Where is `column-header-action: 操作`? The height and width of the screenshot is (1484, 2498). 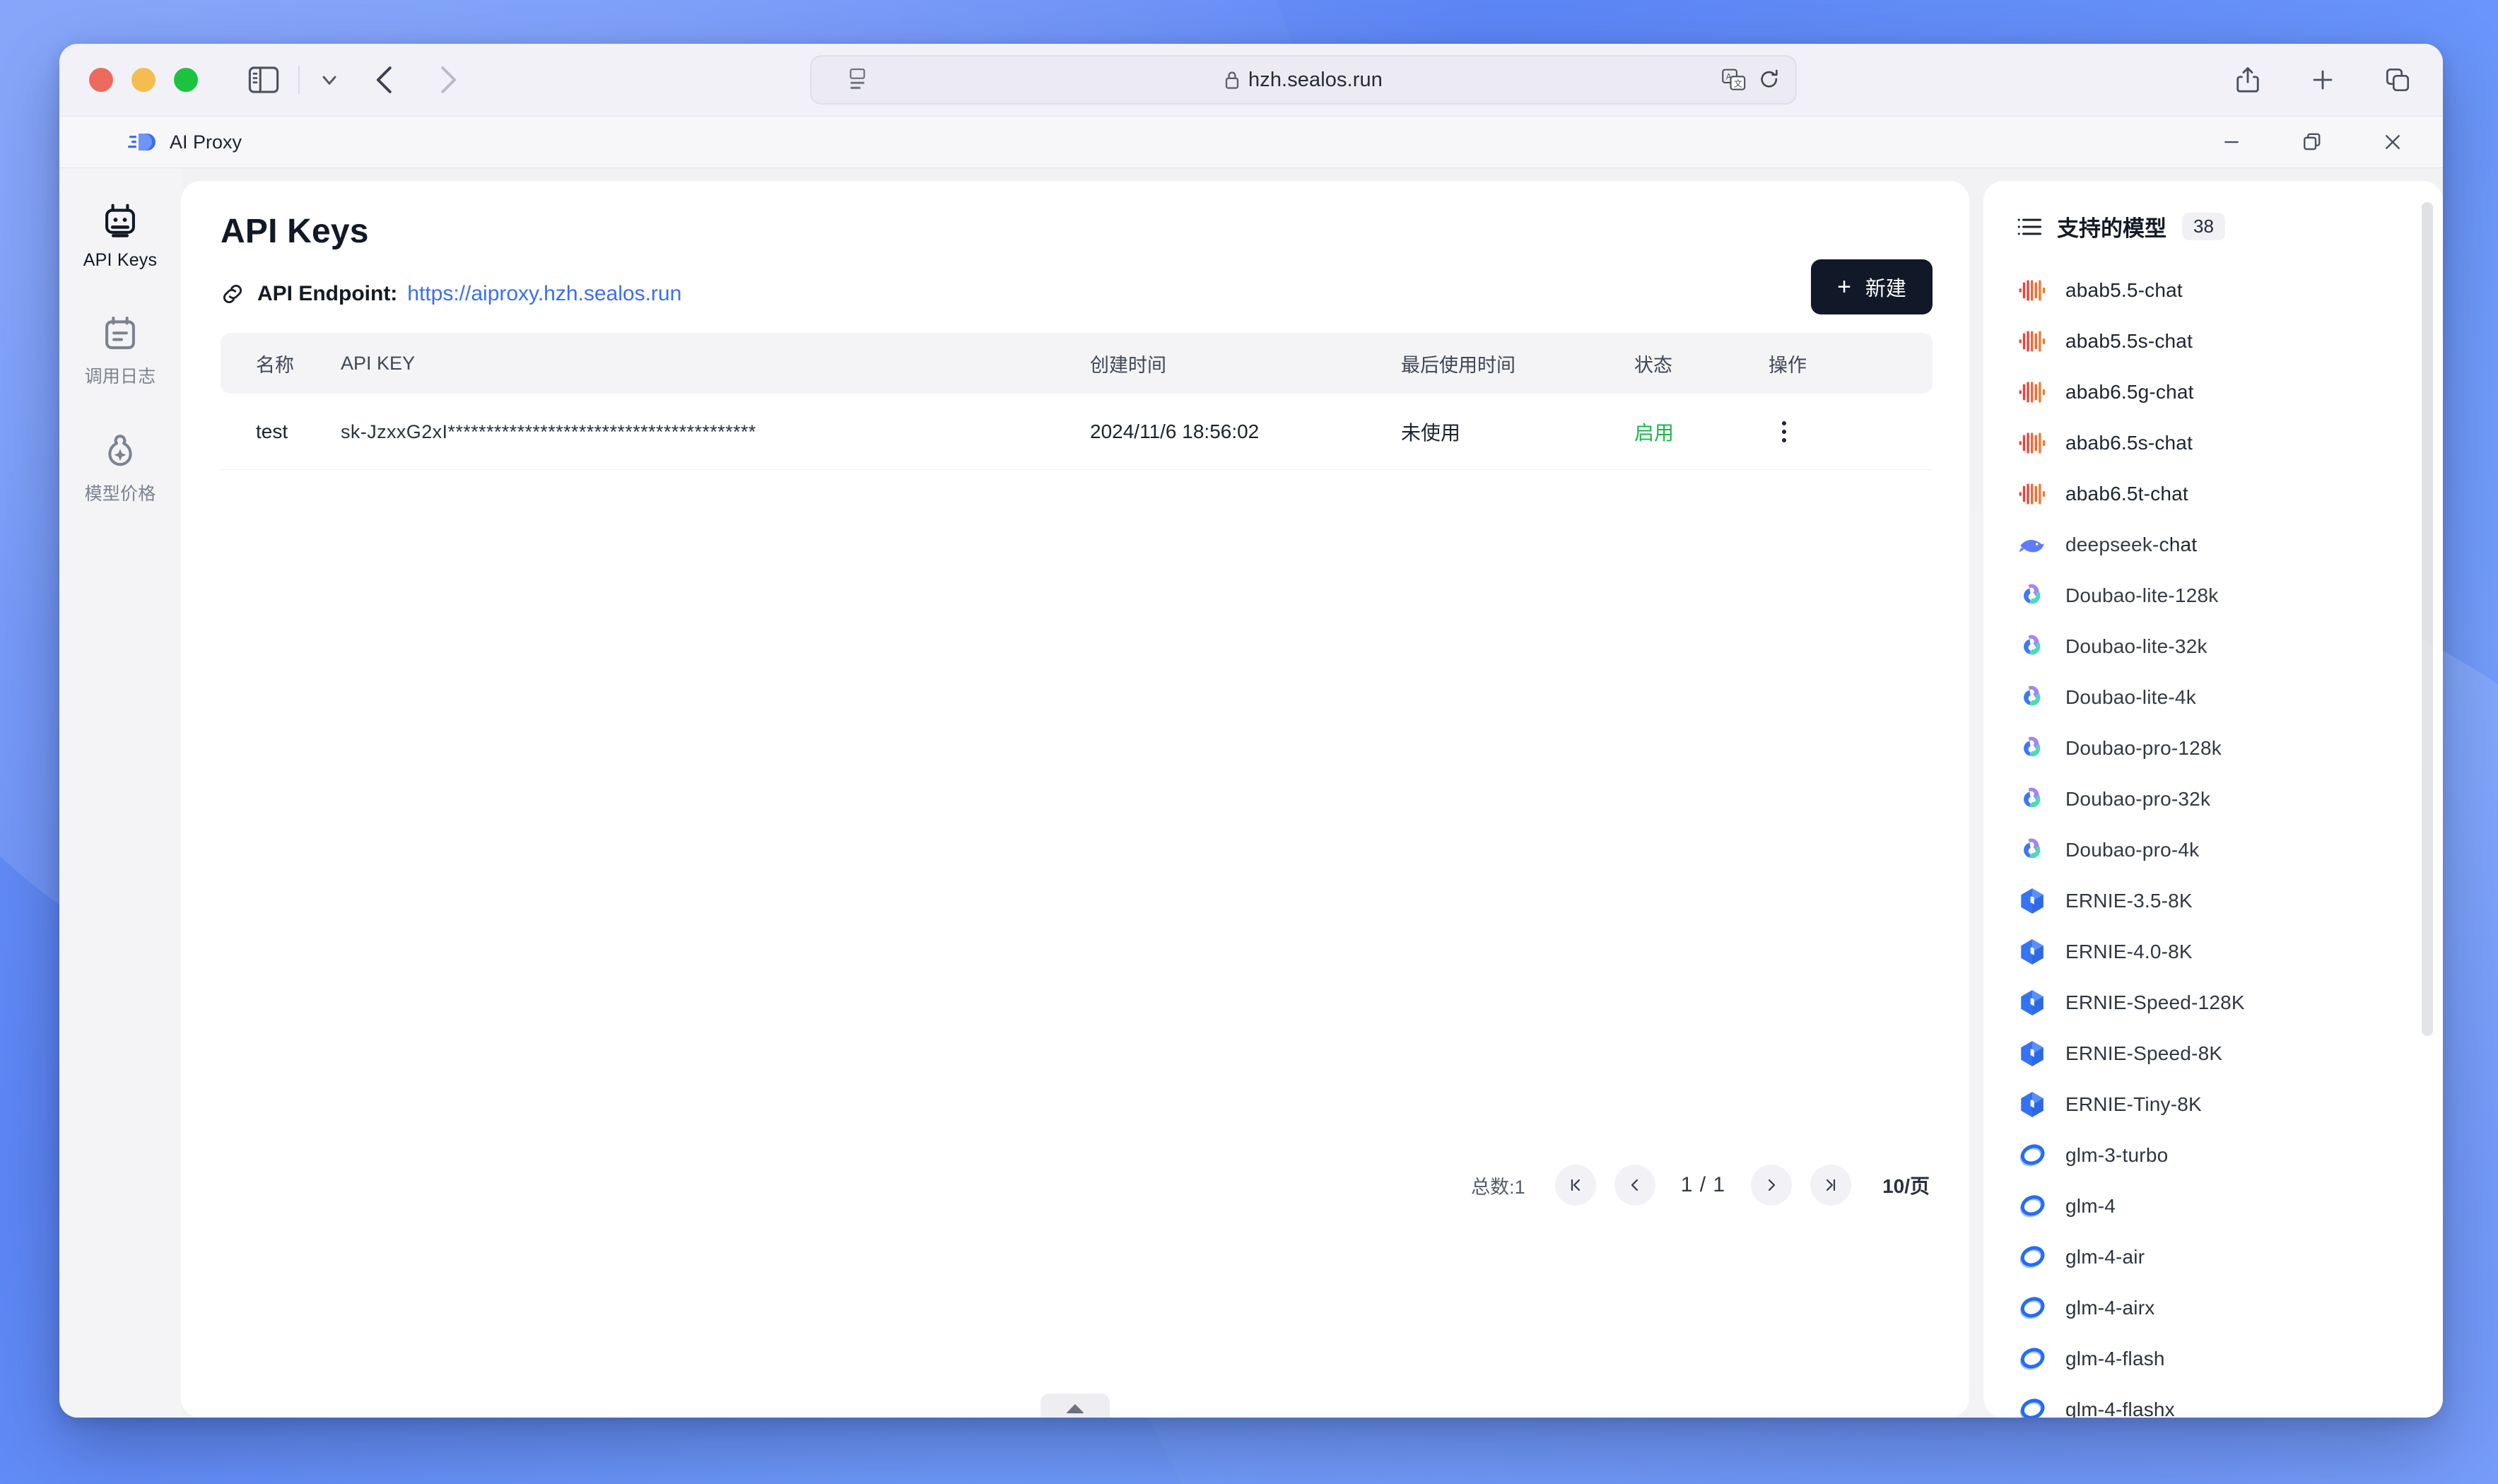
column-header-action: 操作 is located at coordinates (1788, 365).